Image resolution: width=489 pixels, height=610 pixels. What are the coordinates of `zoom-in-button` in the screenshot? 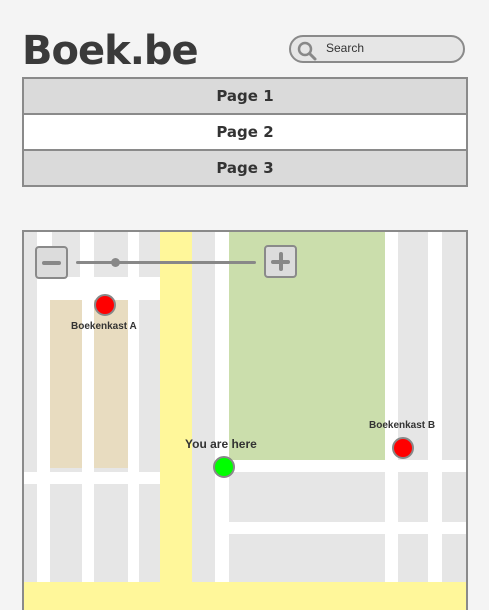 It's located at (280, 261).